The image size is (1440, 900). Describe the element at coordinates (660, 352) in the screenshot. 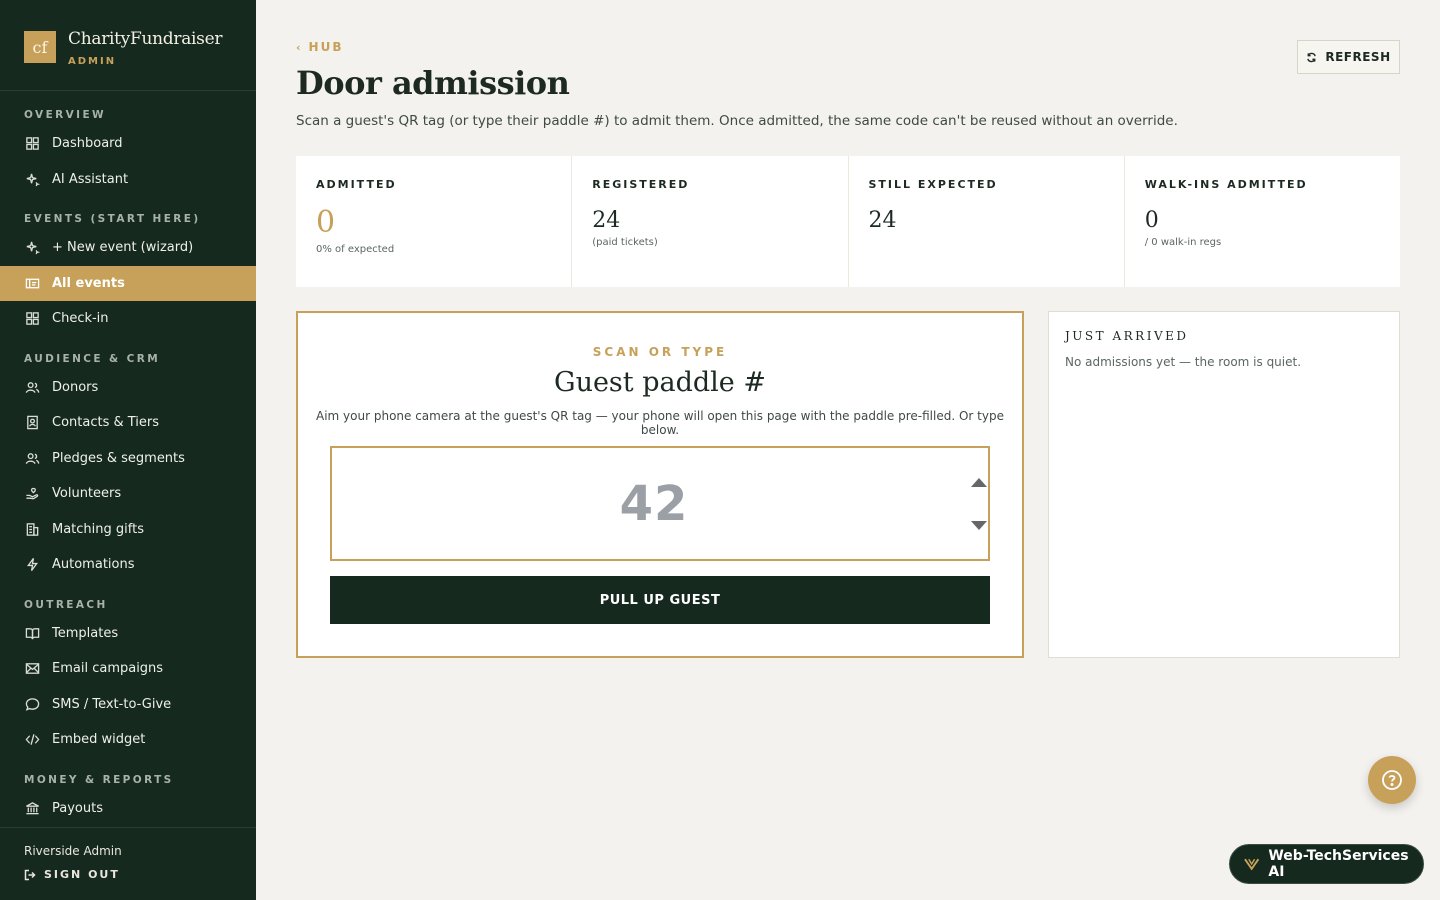

I see `scan-eyebrow: SCAN OR TYPE` at that location.